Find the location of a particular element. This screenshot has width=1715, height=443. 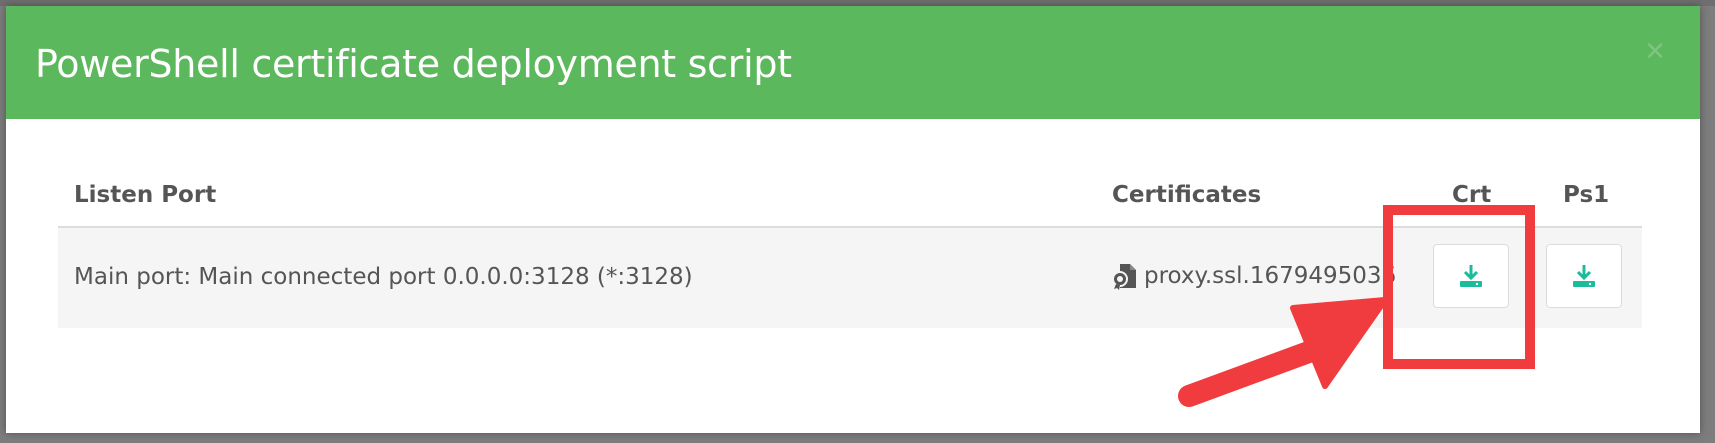

column-header-crt: Crt is located at coordinates (1472, 195).